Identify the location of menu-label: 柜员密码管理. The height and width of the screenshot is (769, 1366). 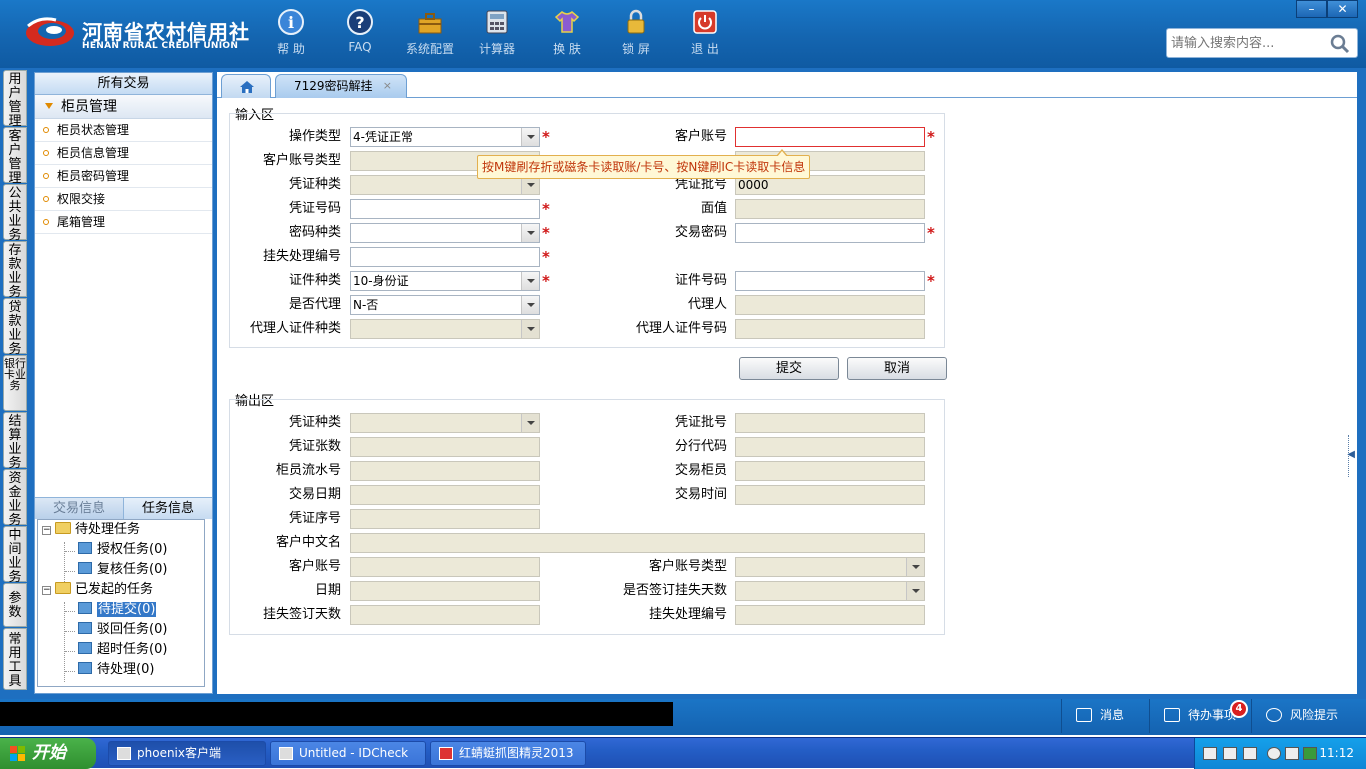
(93, 176).